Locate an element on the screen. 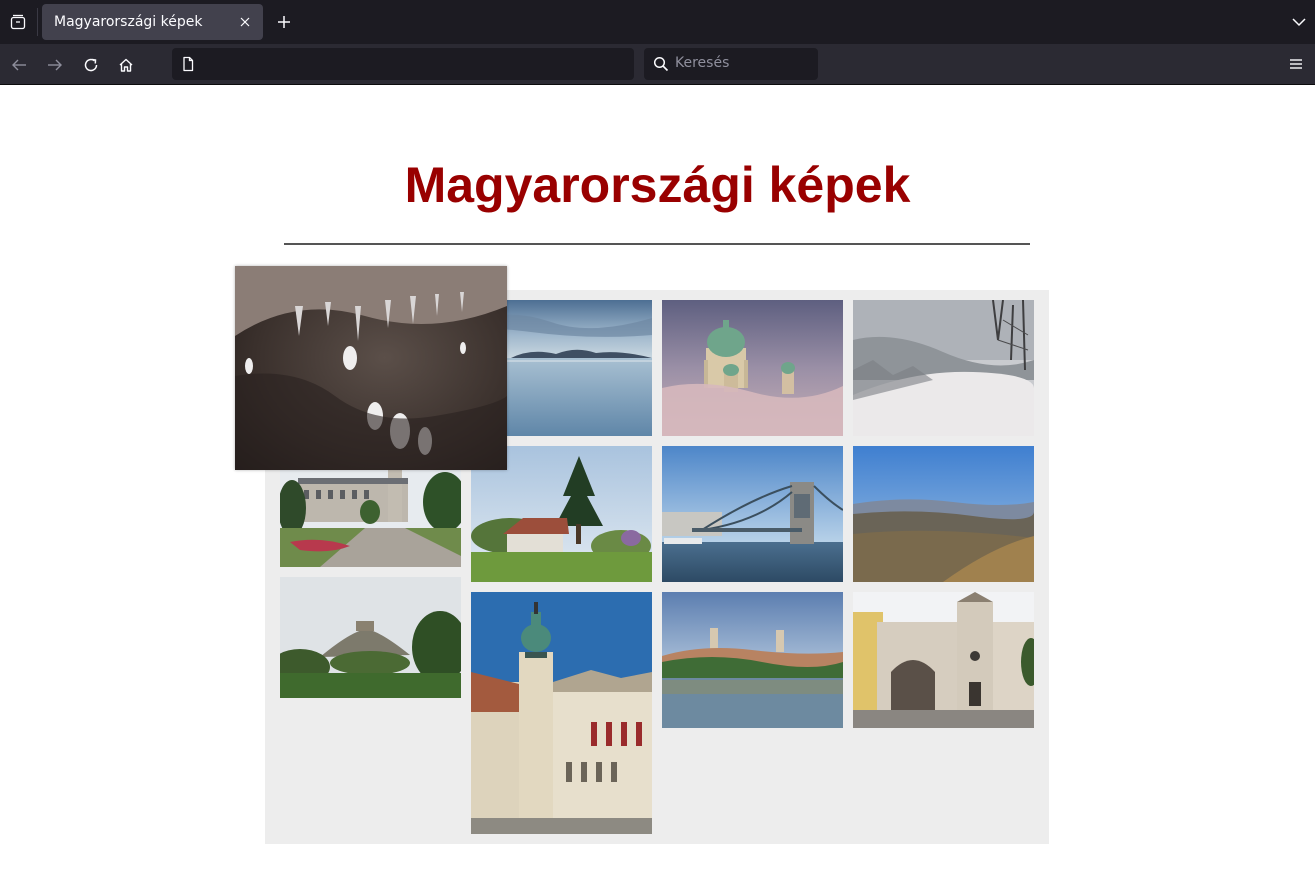 This screenshot has width=1315, height=879. reload-button is located at coordinates (91, 65).